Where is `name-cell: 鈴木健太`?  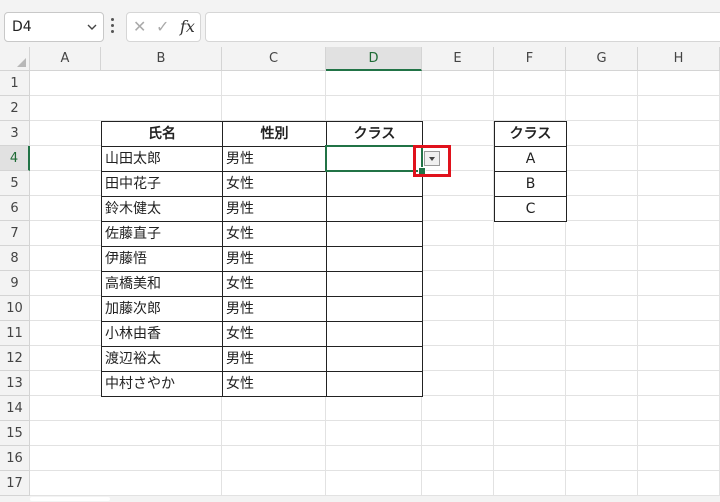 name-cell: 鈴木健太 is located at coordinates (162, 209).